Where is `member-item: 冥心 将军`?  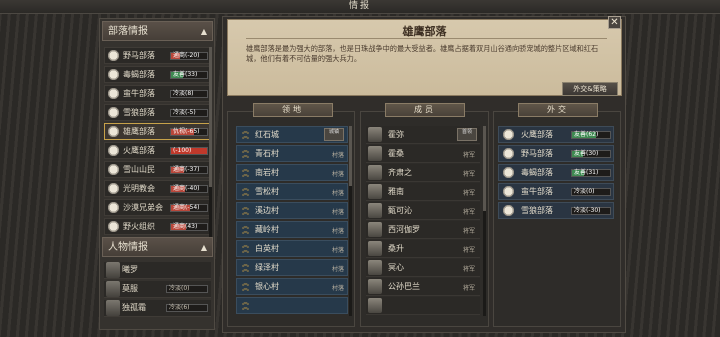
member-item: 冥心 将军 is located at coordinates (423, 268).